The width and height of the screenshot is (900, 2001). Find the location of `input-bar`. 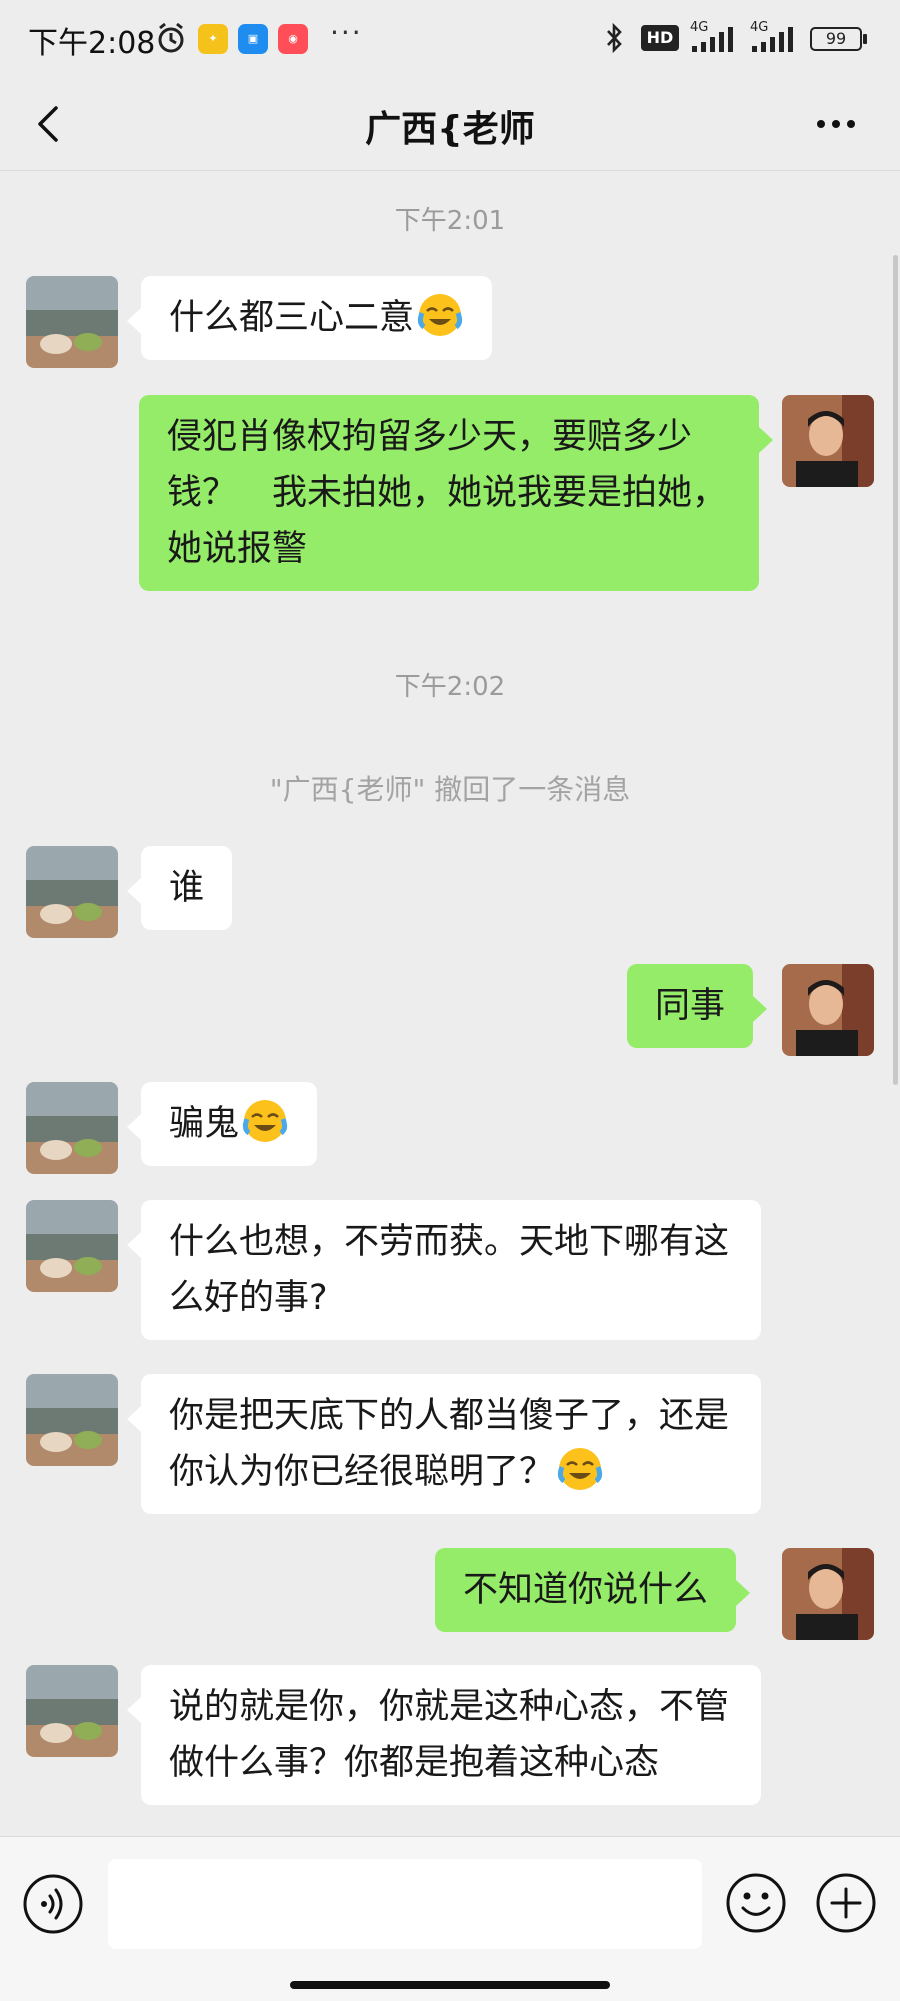

input-bar is located at coordinates (450, 1918).